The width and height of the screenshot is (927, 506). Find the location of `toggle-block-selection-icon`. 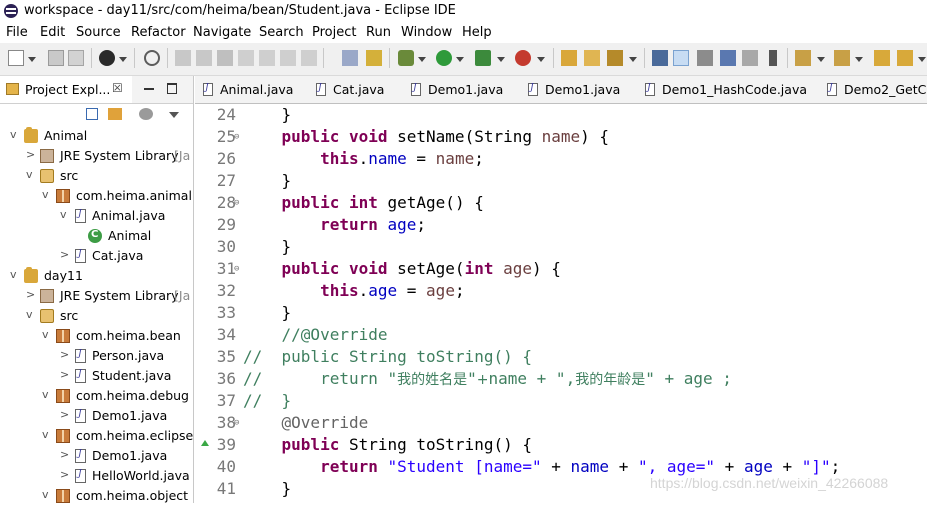

toggle-block-selection-icon is located at coordinates (728, 58).